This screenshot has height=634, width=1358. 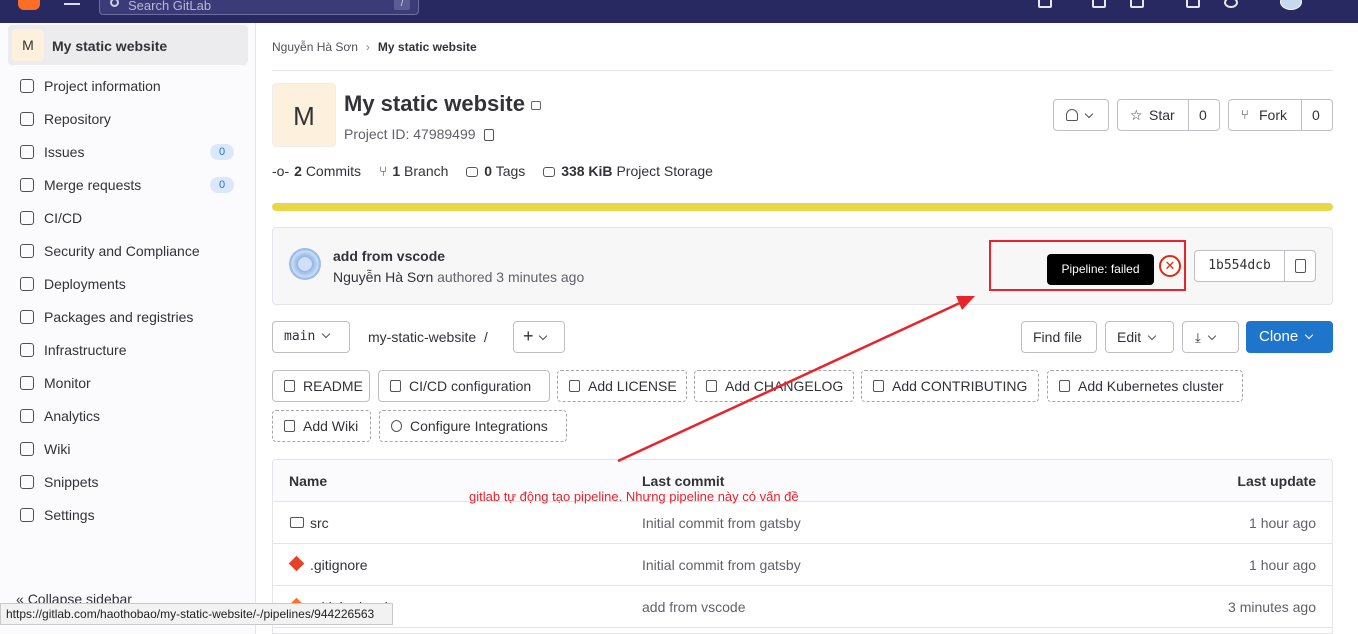 What do you see at coordinates (796, 379) in the screenshot?
I see `annotation-arrow` at bounding box center [796, 379].